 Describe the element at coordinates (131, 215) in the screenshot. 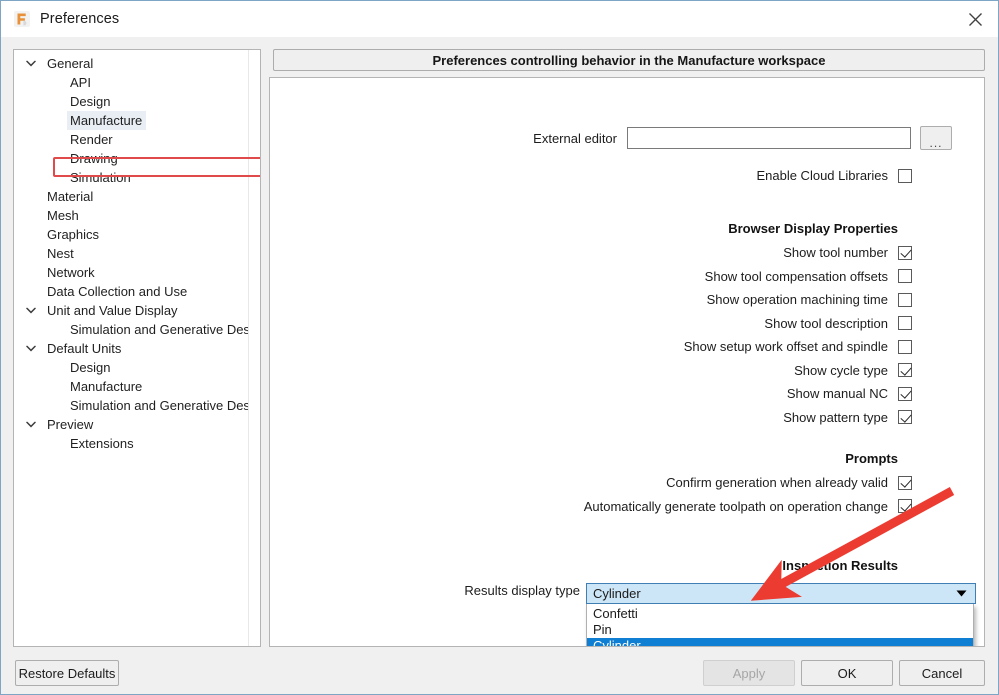

I see `sidebar-item-mesh: Mesh` at that location.